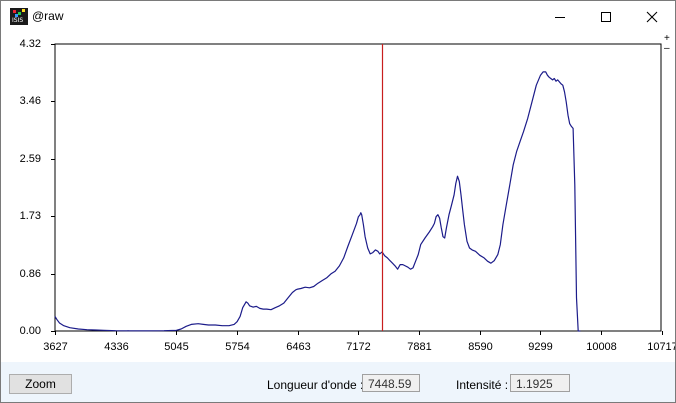 This screenshot has width=676, height=403. What do you see at coordinates (419, 347) in the screenshot?
I see `x-tick-label: 7881` at bounding box center [419, 347].